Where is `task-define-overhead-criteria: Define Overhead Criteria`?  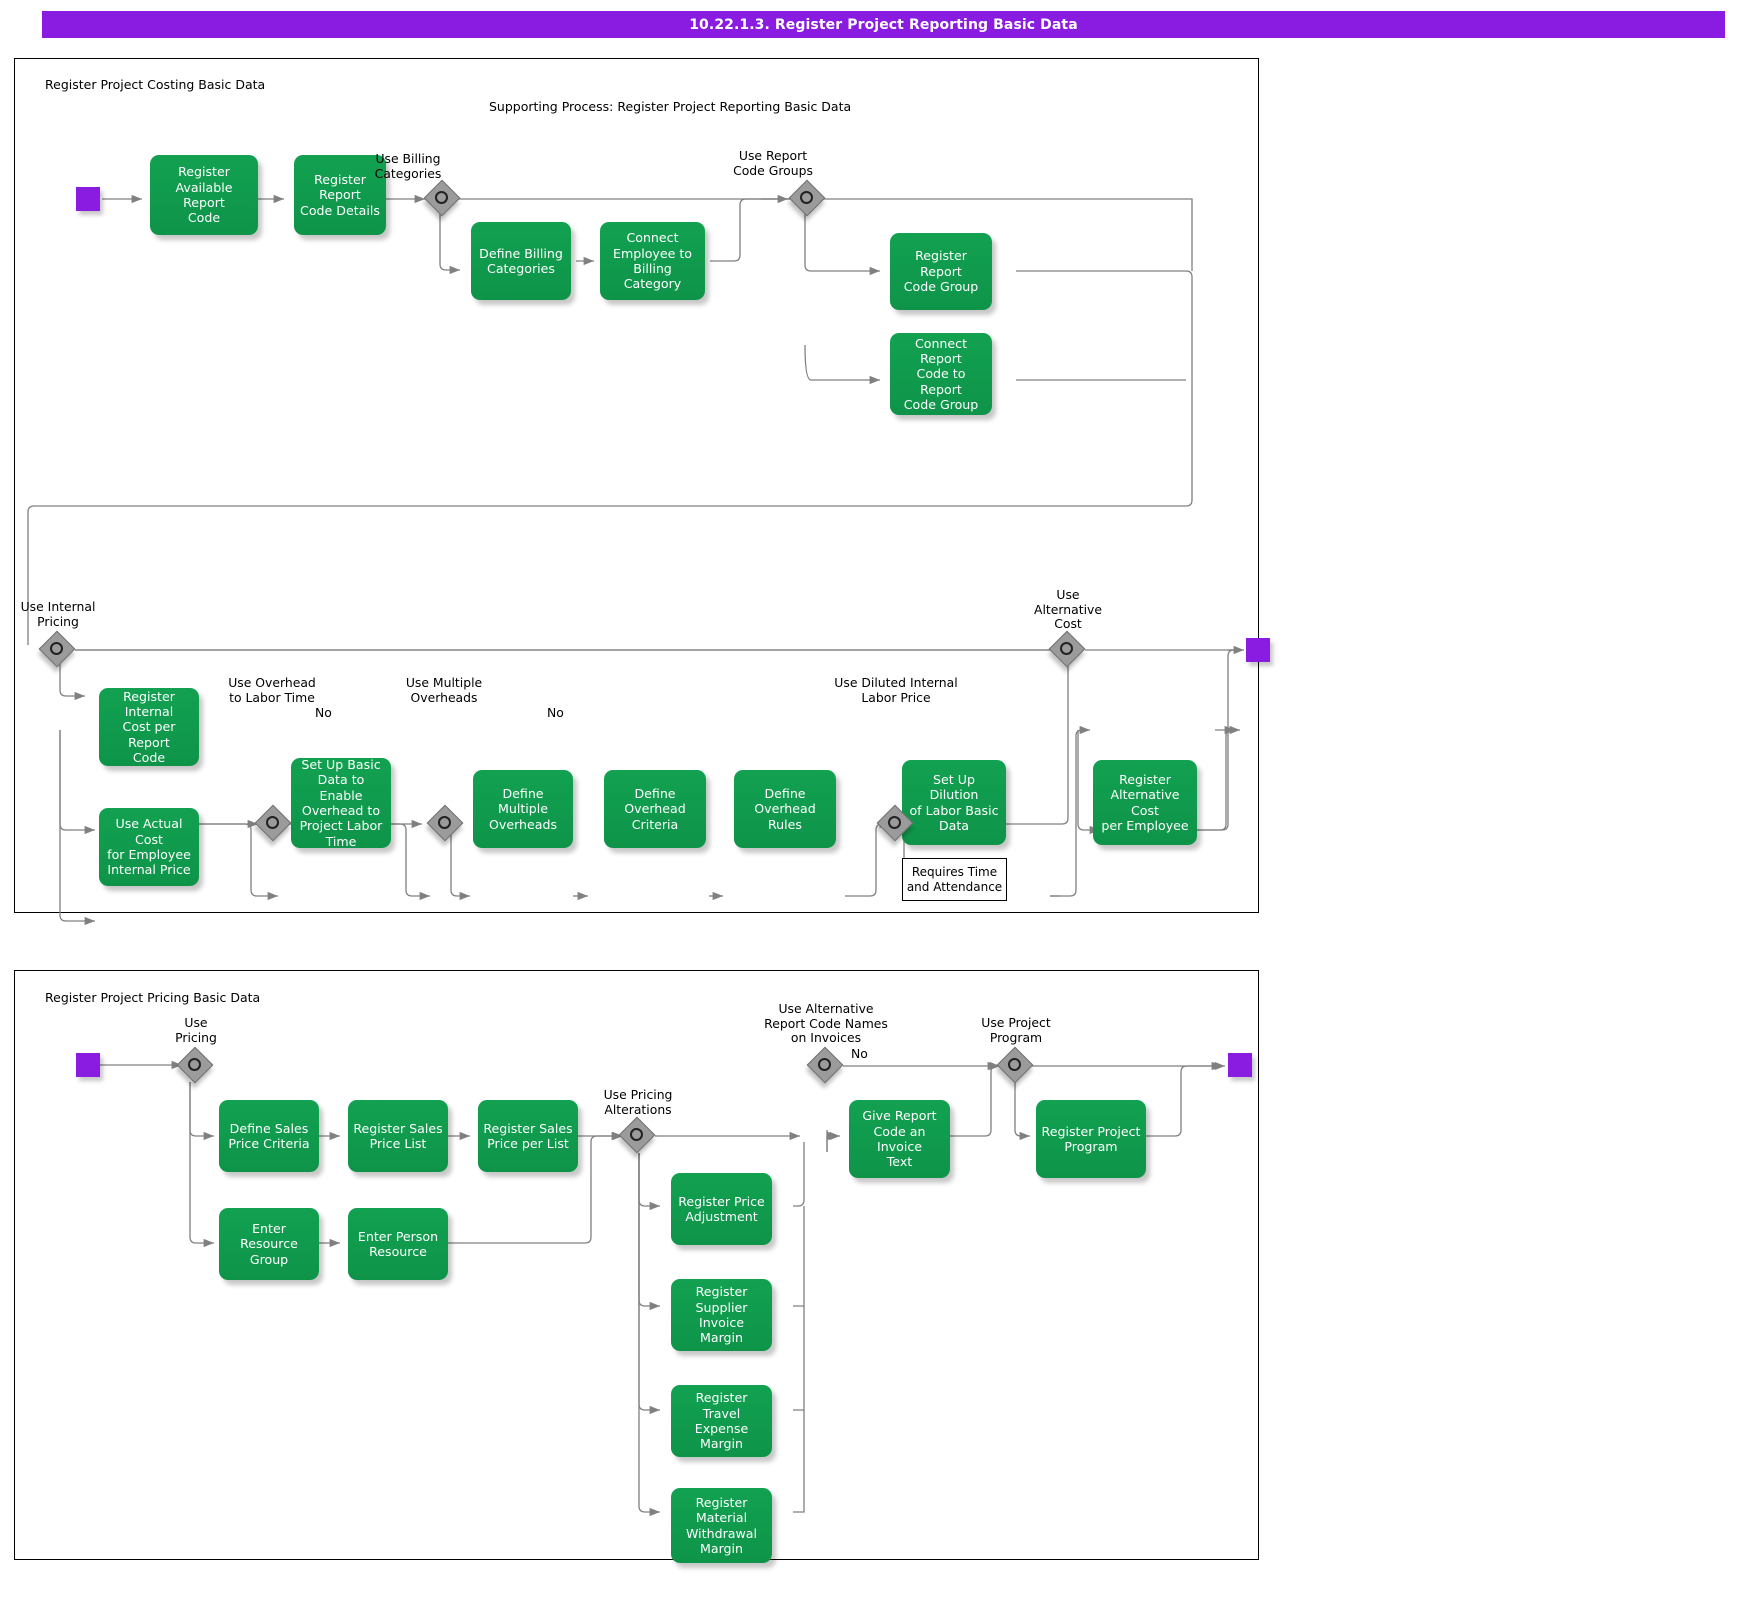 task-define-overhead-criteria: Define Overhead Criteria is located at coordinates (655, 809).